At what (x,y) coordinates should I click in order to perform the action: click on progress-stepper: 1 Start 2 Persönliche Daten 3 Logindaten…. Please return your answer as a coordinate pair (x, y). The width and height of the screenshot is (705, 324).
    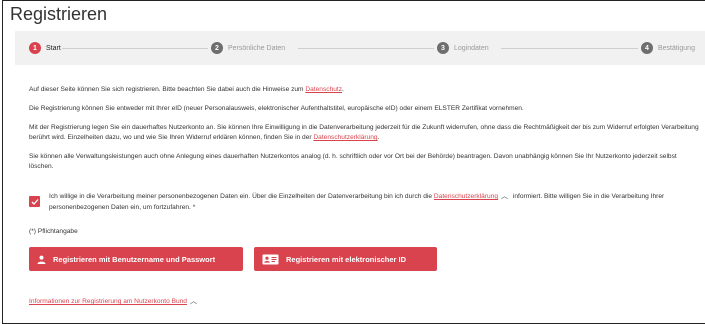
    Looking at the image, I should click on (360, 48).